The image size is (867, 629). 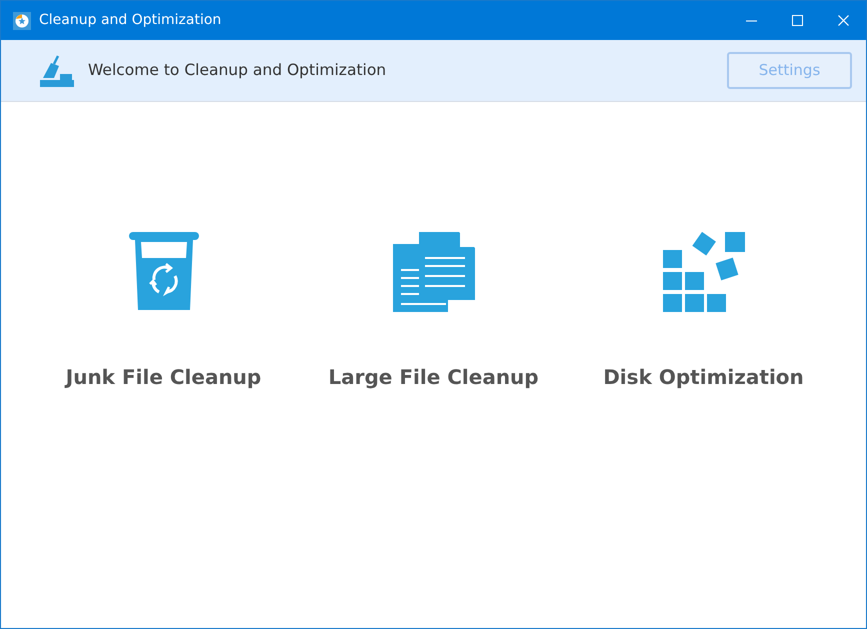 What do you see at coordinates (843, 20) in the screenshot?
I see `close-icon` at bounding box center [843, 20].